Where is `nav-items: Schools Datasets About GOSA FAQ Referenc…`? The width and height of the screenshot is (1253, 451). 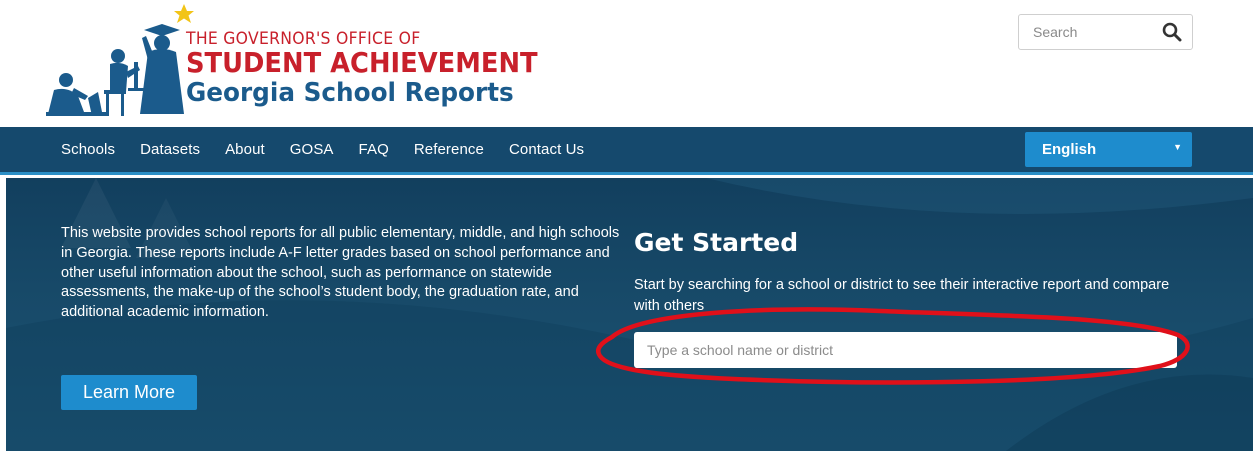
nav-items: Schools Datasets About GOSA FAQ Referenc… is located at coordinates (335, 149).